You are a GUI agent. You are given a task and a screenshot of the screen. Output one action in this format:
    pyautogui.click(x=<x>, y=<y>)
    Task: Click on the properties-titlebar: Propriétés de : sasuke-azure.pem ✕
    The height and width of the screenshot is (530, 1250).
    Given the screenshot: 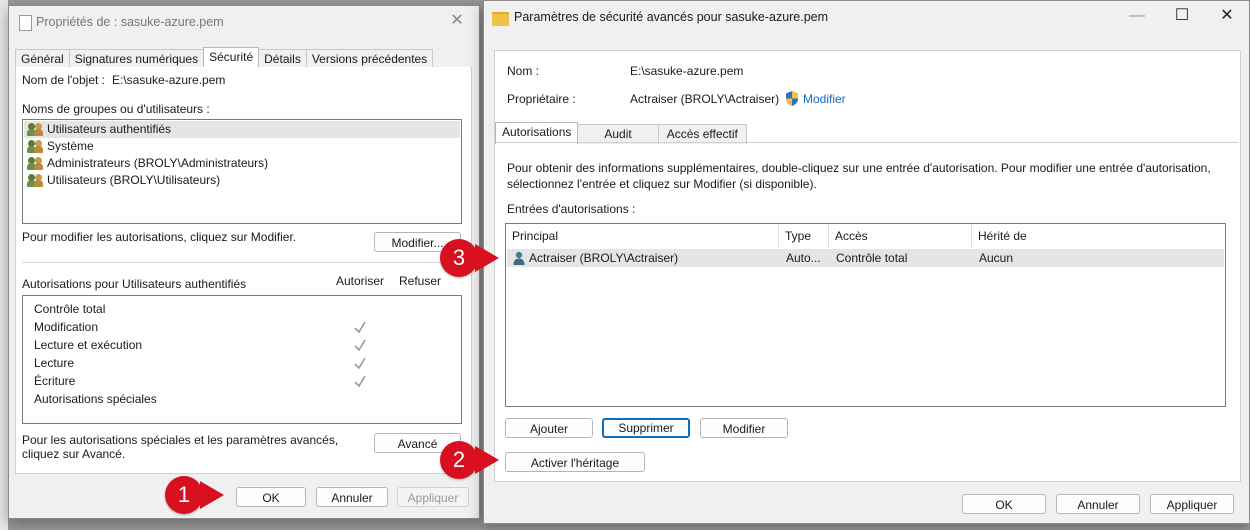 What is the action you would take?
    pyautogui.click(x=244, y=23)
    